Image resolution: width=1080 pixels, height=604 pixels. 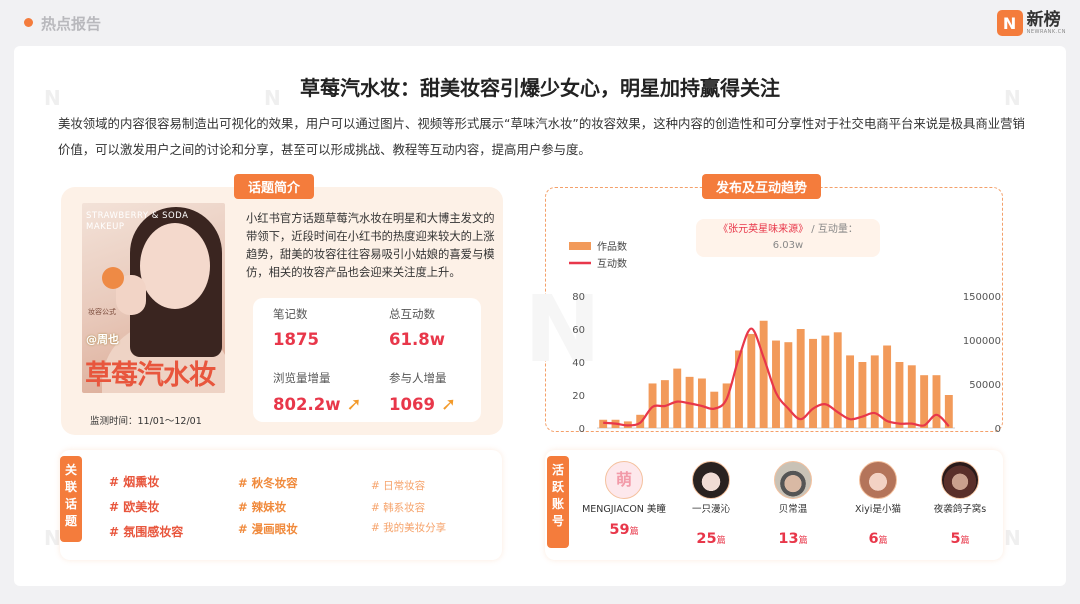 What do you see at coordinates (612, 263) in the screenshot?
I see `legend-line-label: 互动数` at bounding box center [612, 263].